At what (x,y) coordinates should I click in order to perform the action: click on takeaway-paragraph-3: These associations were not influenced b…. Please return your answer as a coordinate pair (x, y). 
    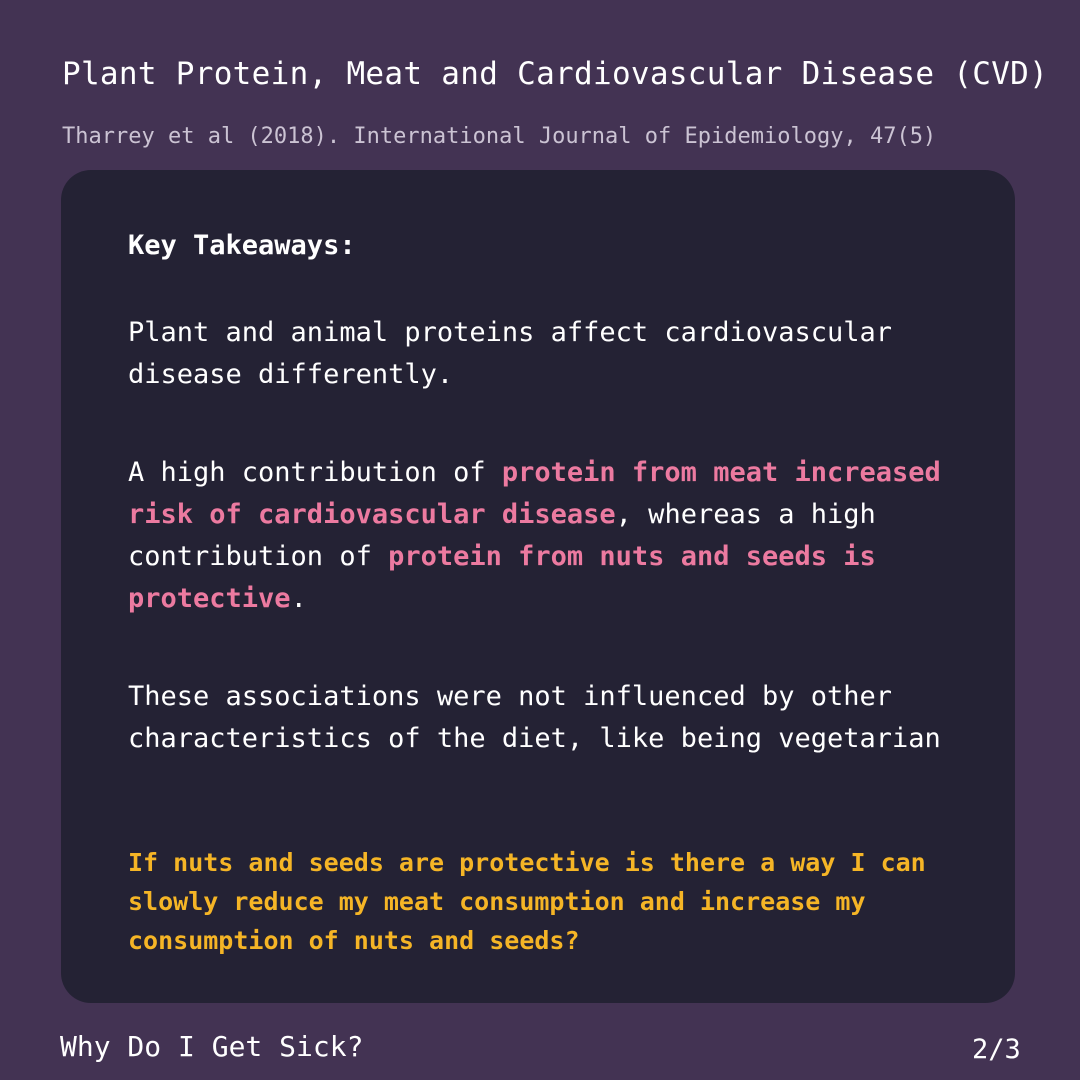
    Looking at the image, I should click on (534, 717).